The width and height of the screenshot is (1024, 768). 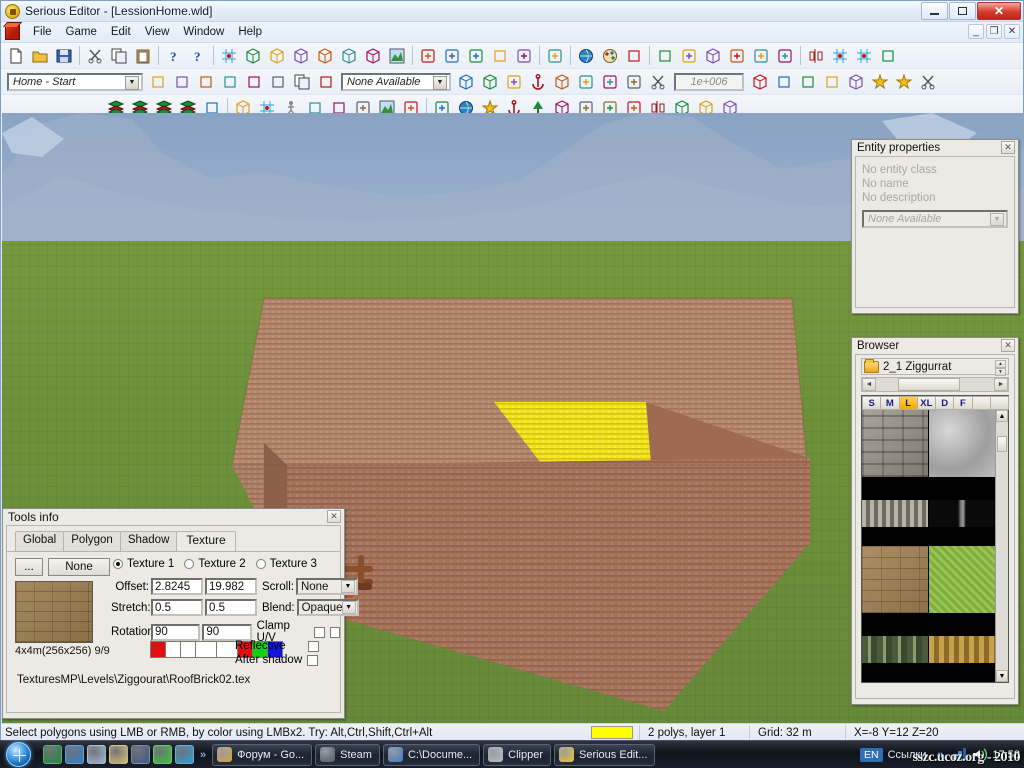 I want to click on snap-grid-icon, so click(x=840, y=56).